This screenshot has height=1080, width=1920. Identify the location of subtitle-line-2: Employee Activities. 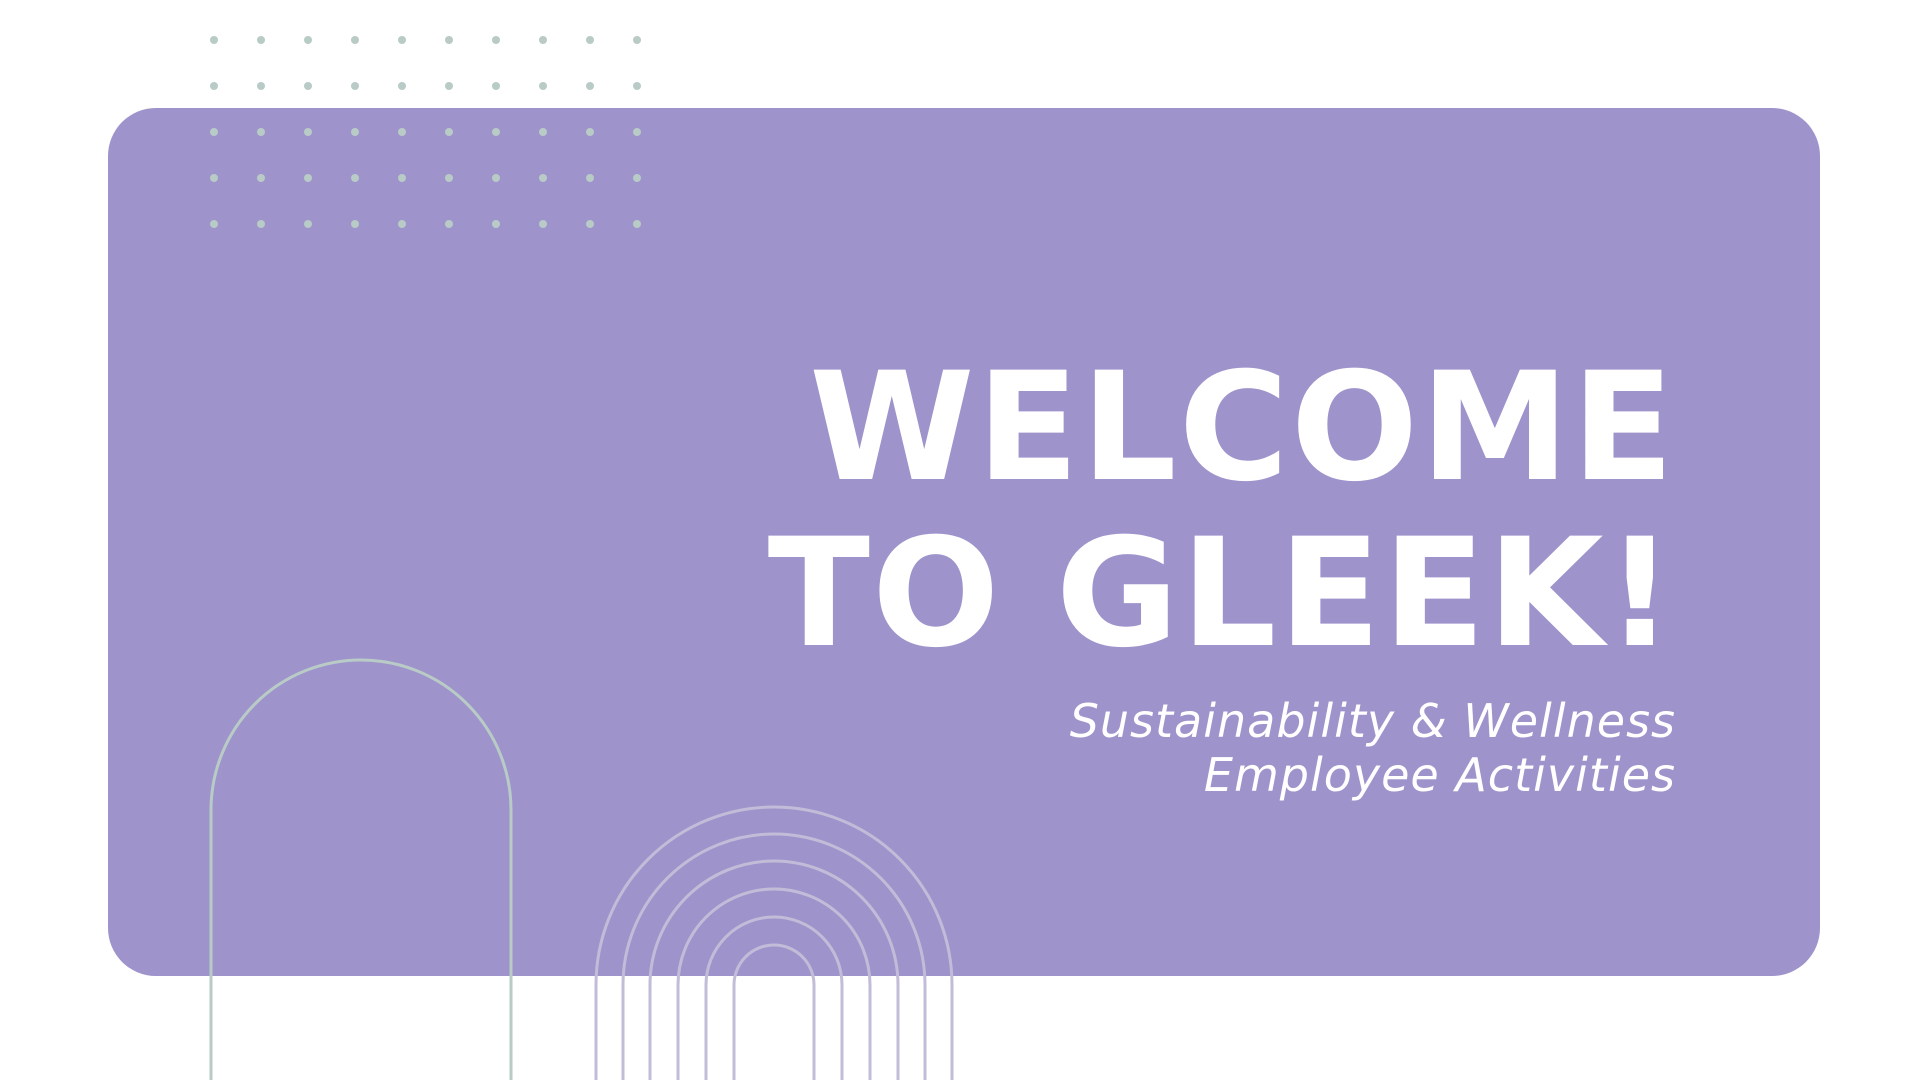
(1439, 775).